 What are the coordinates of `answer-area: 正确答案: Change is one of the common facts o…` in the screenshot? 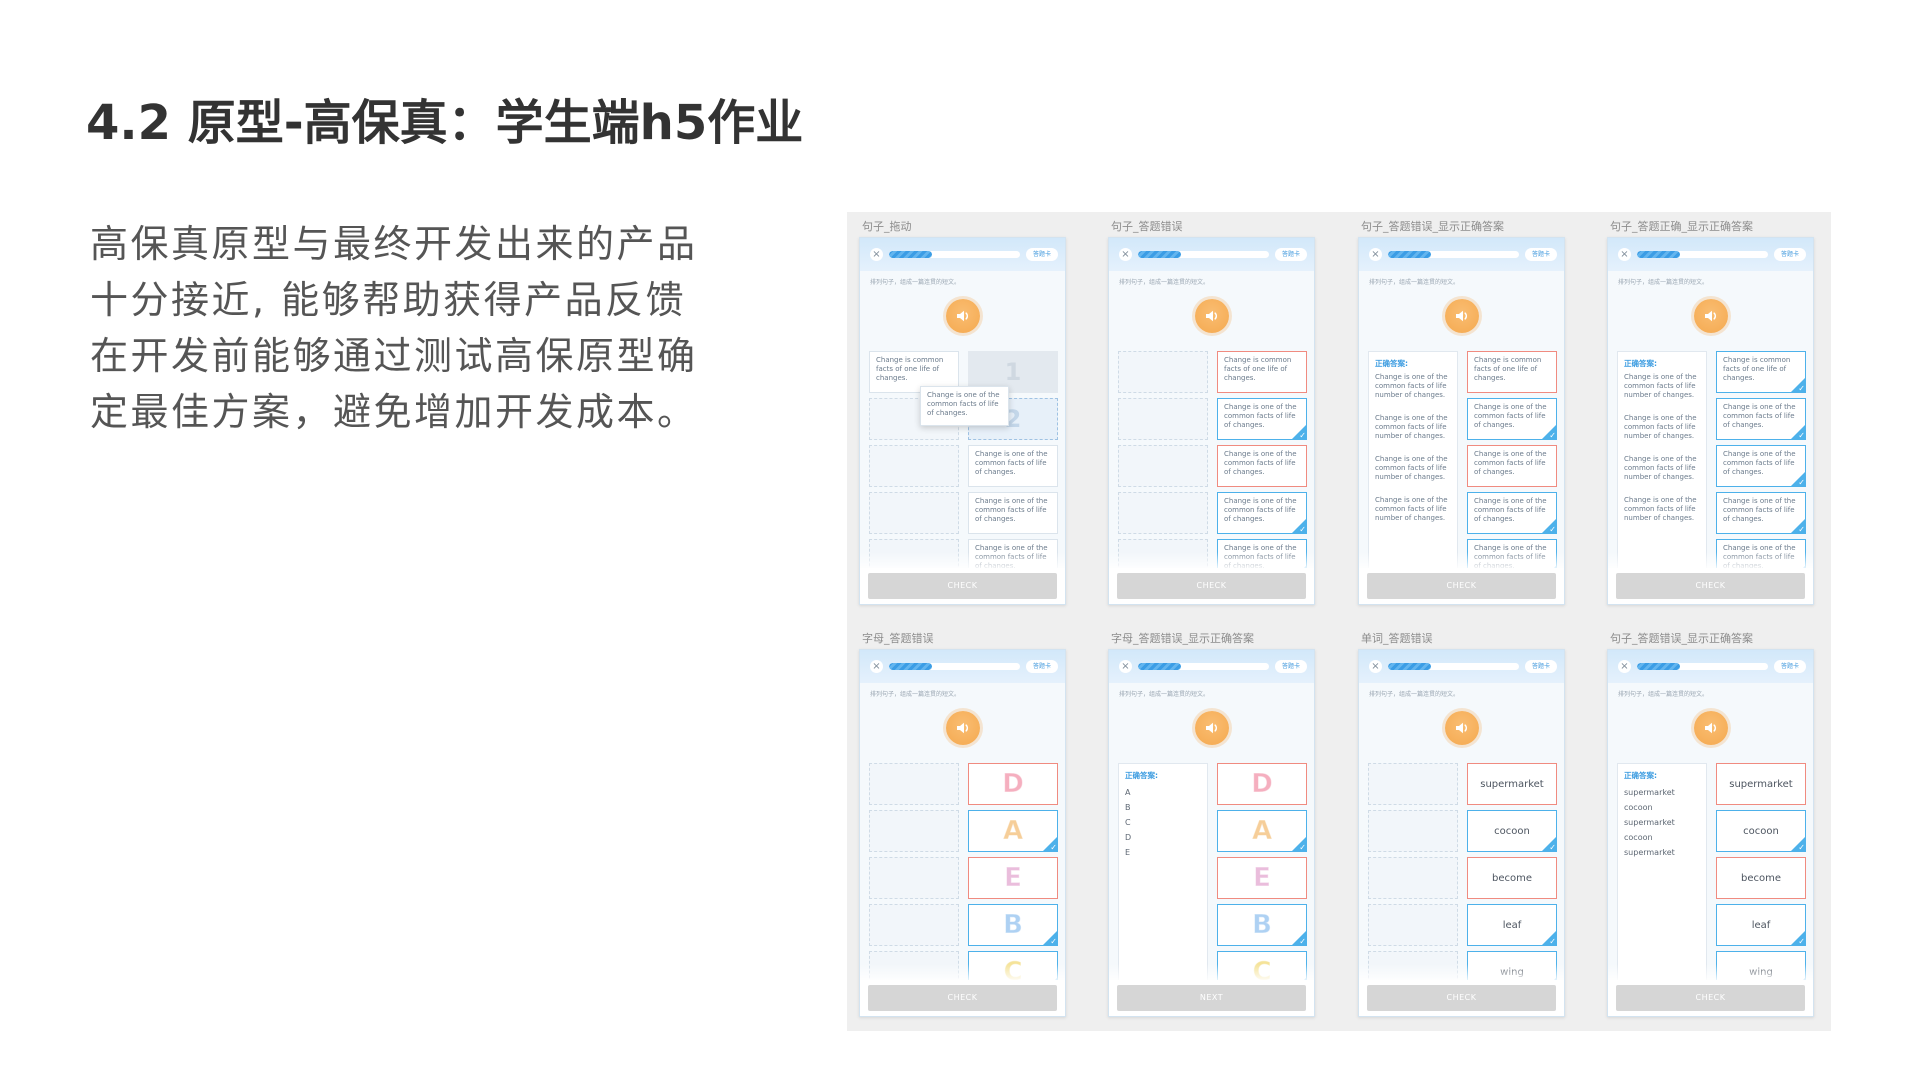 It's located at (1710, 459).